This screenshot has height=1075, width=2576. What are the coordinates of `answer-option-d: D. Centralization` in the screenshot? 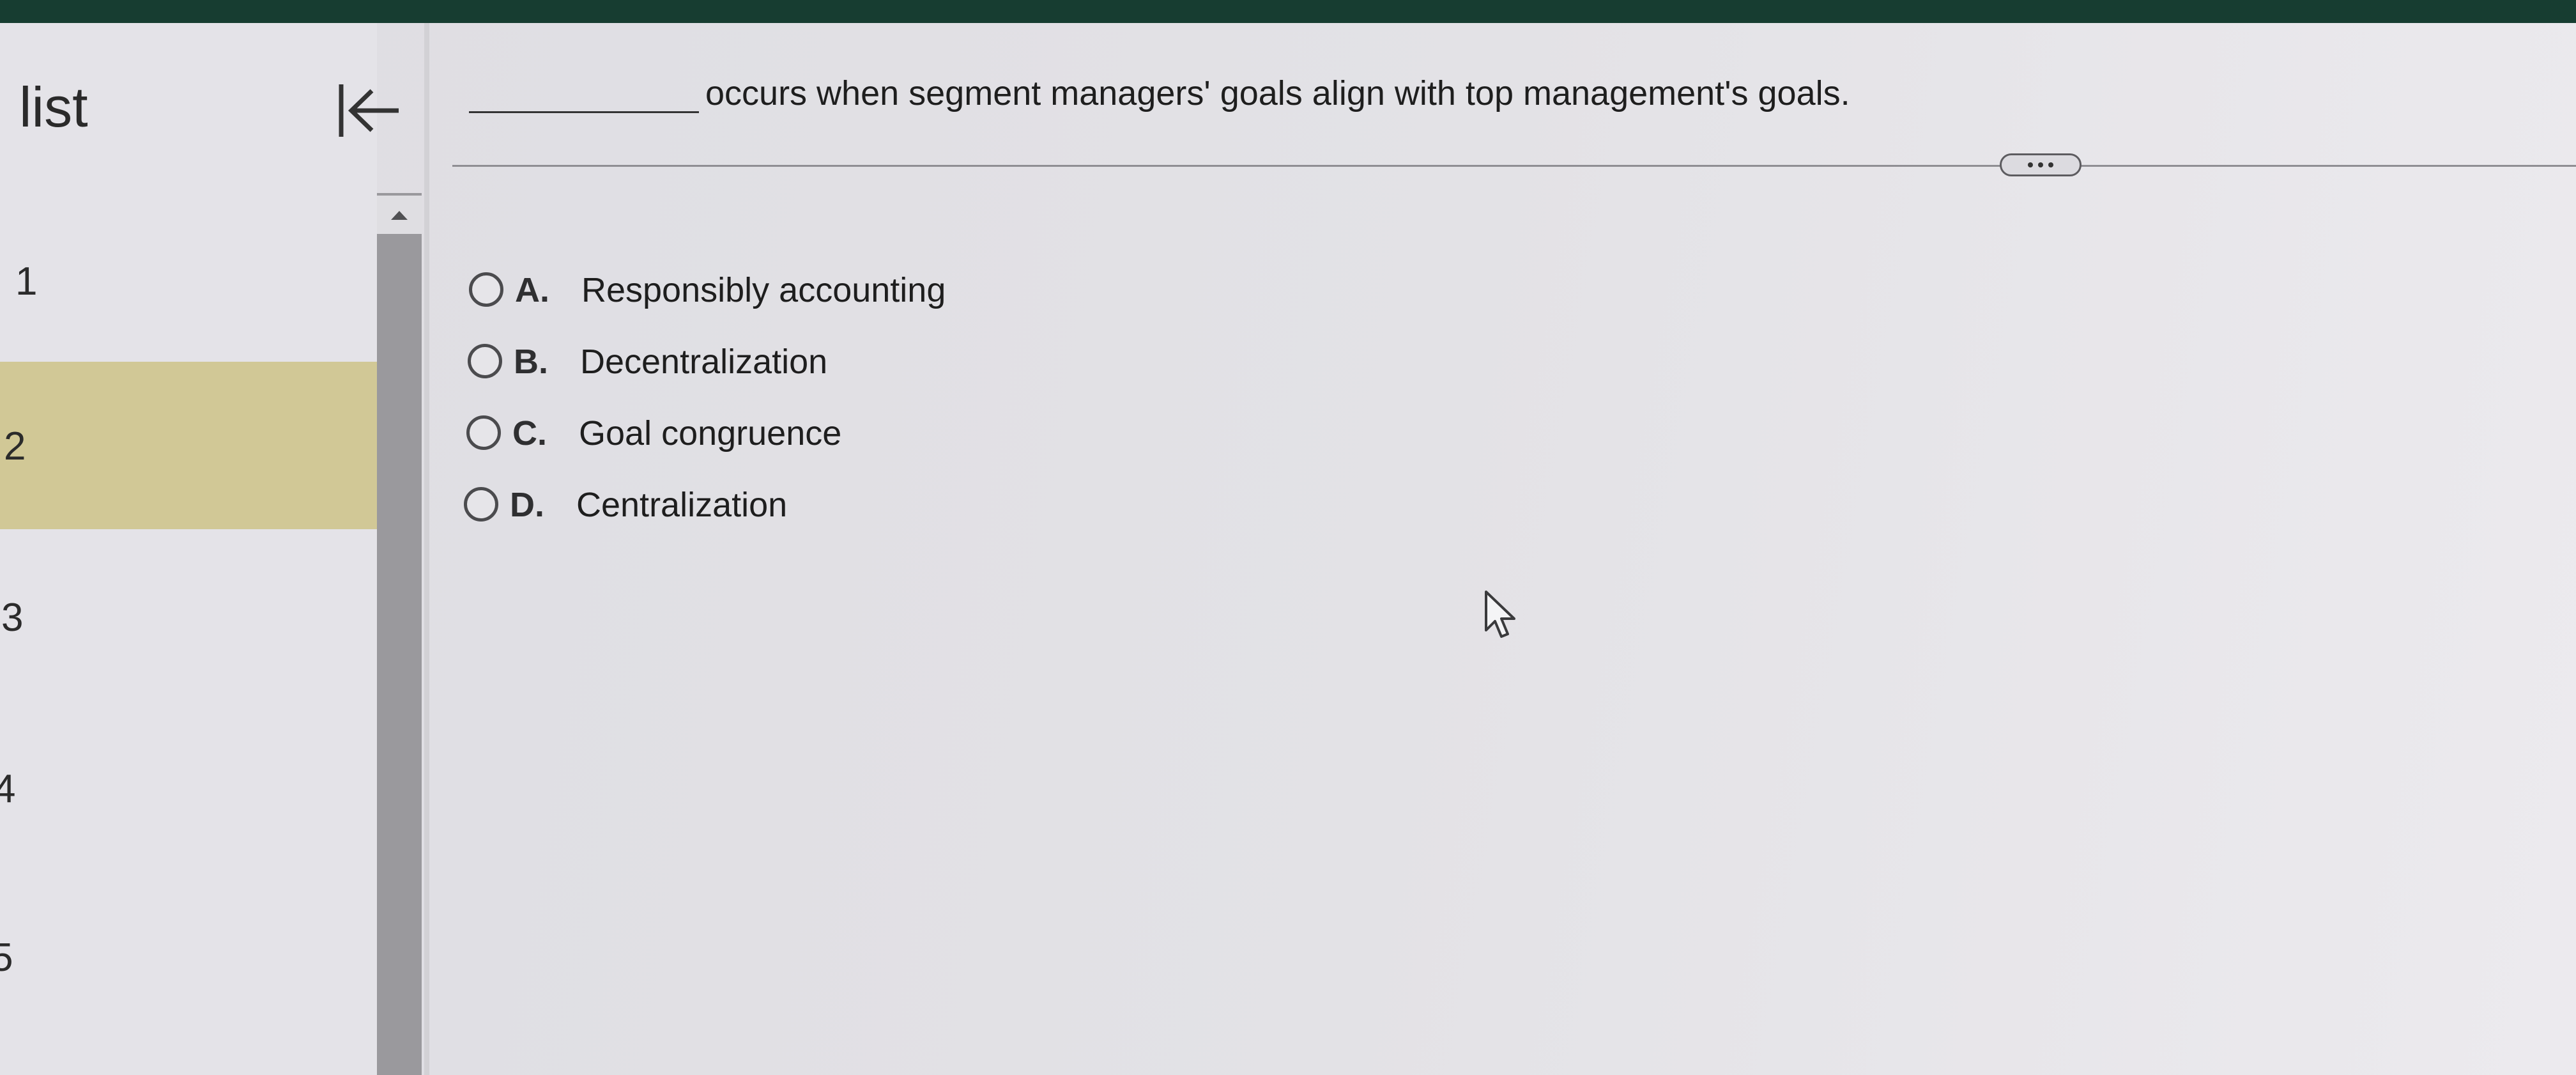 It's located at (751, 503).